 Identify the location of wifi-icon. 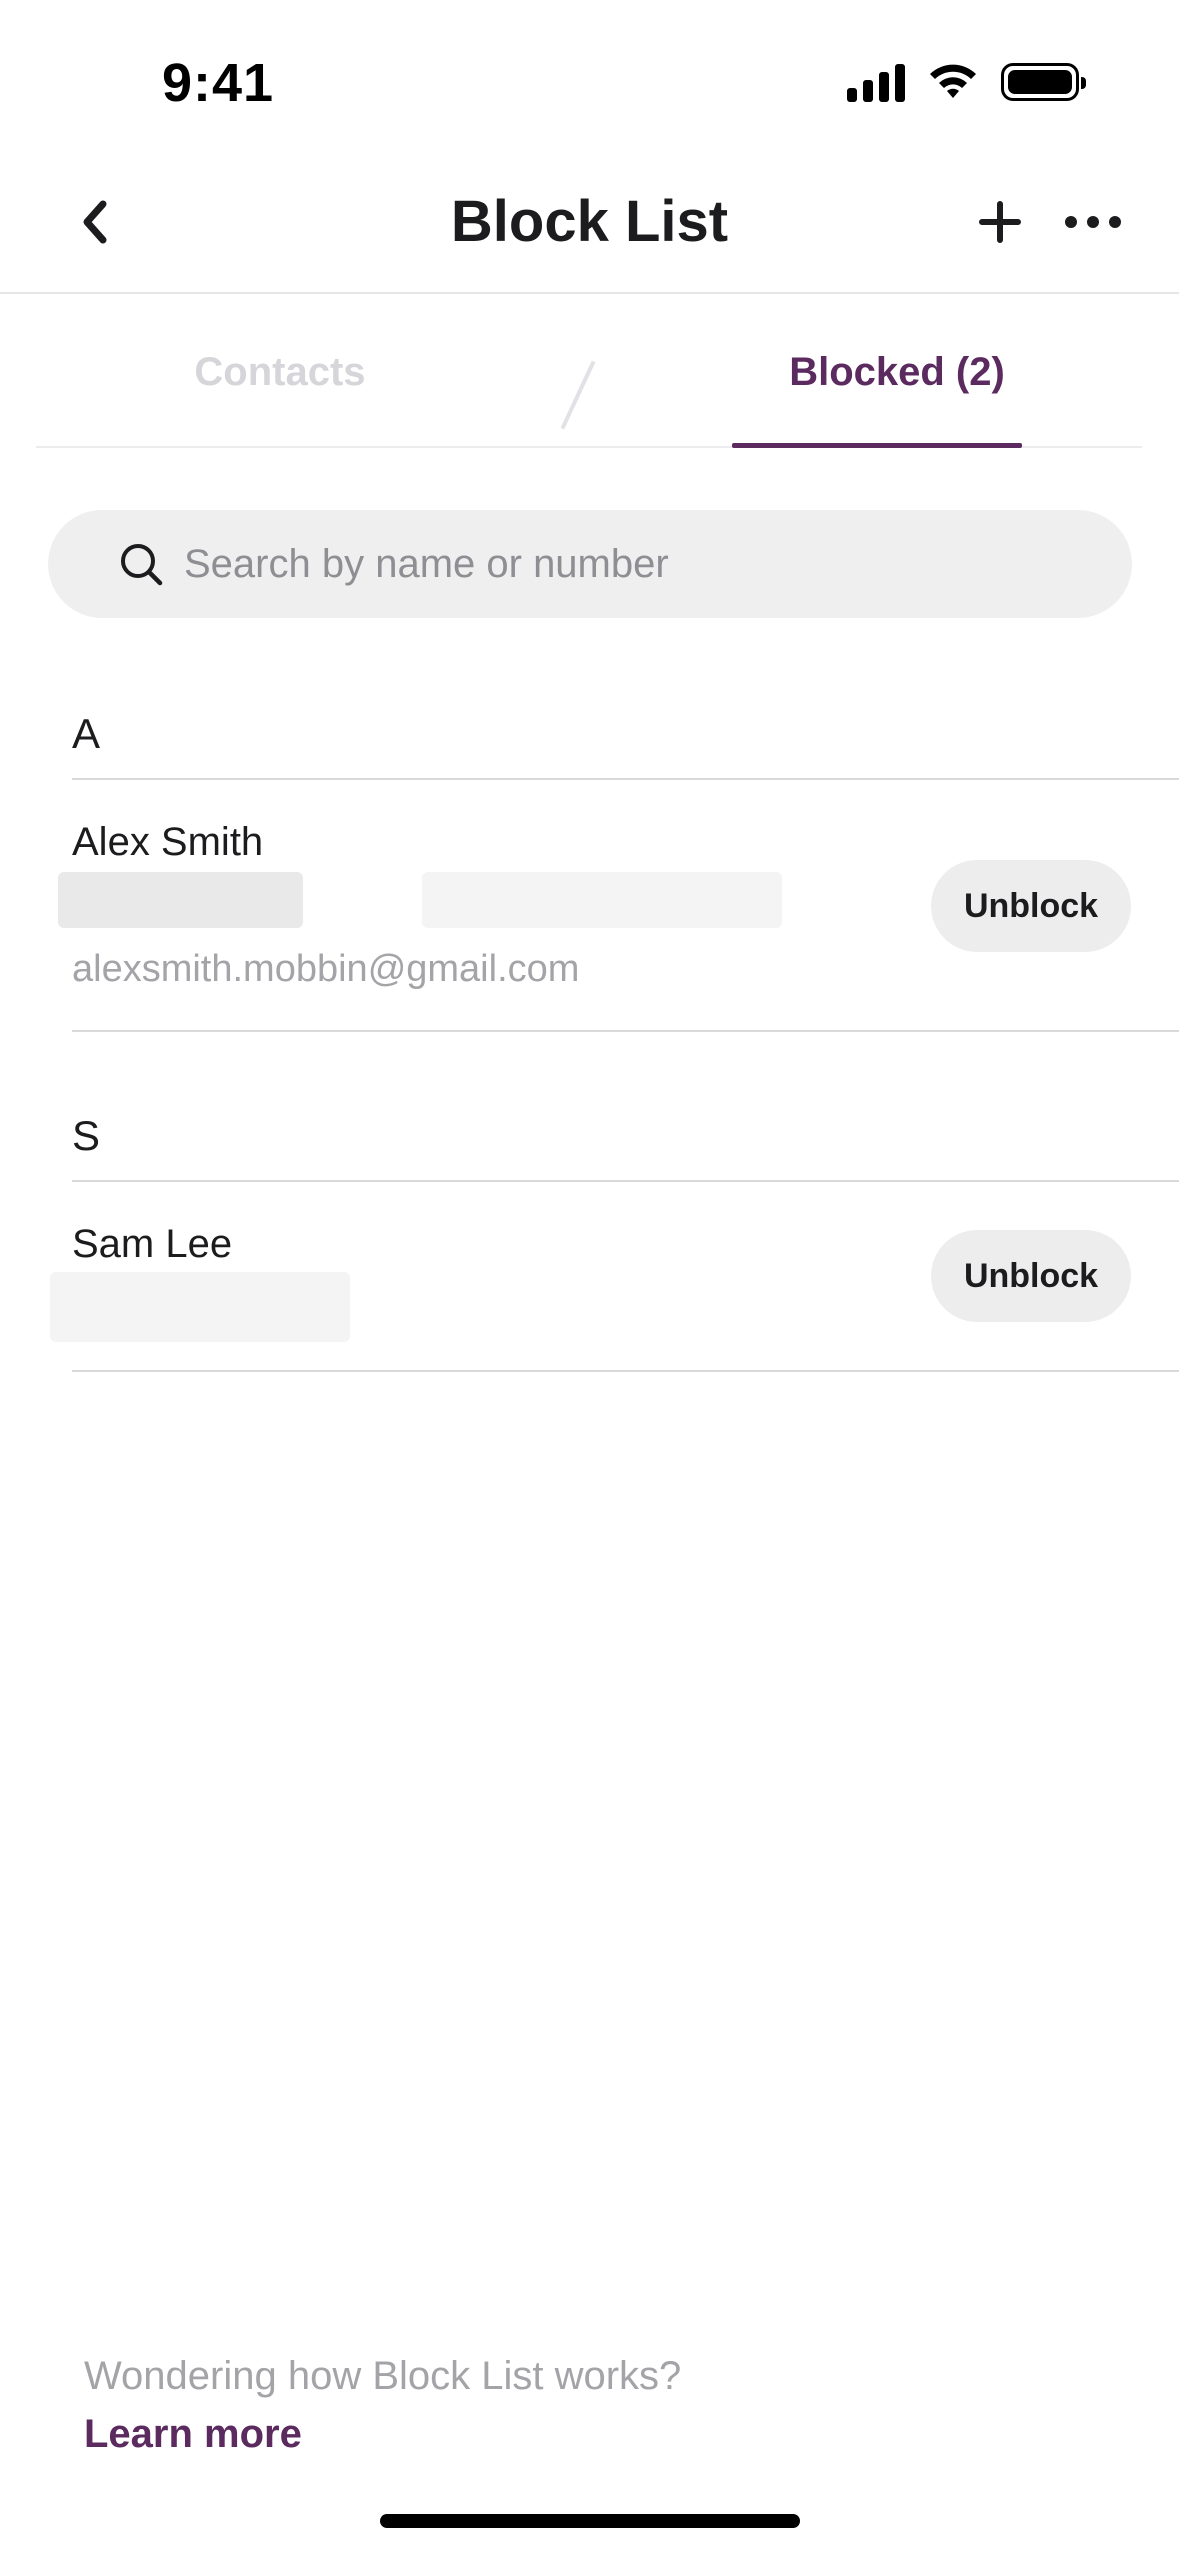
(953, 81).